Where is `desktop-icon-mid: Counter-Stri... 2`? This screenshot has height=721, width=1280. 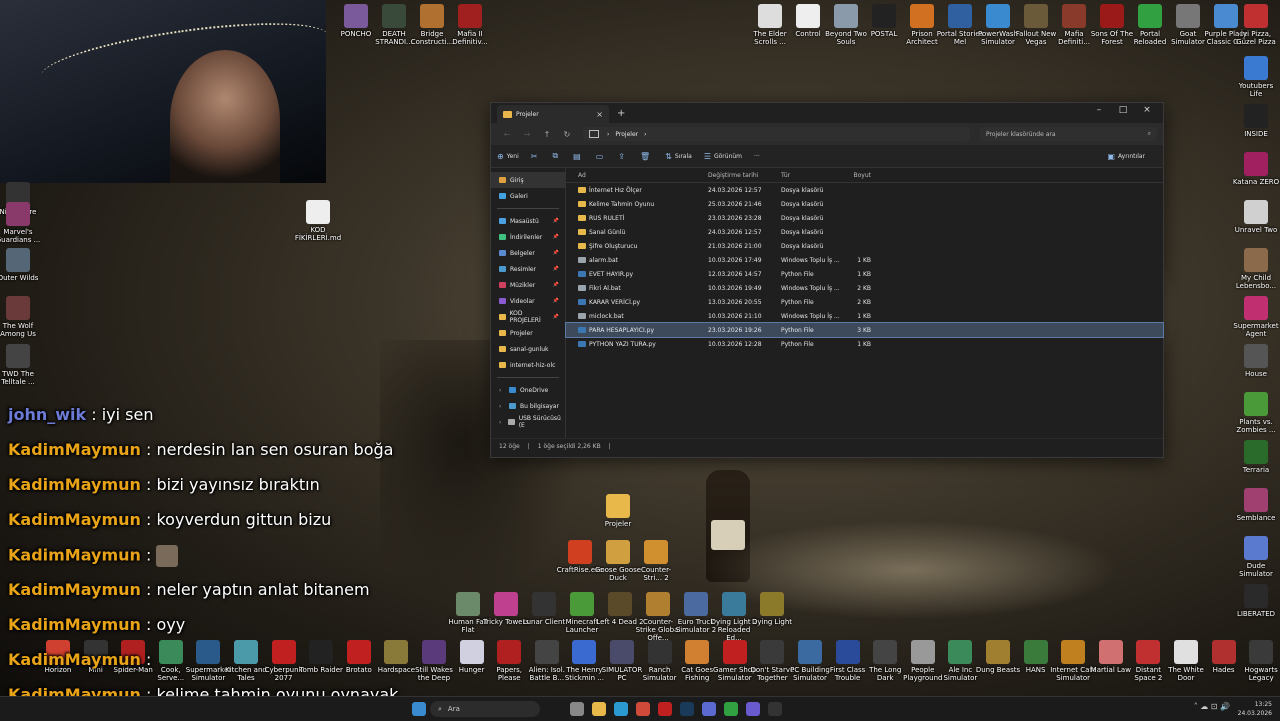
desktop-icon-mid: Counter-Stri... 2 is located at coordinates (656, 561).